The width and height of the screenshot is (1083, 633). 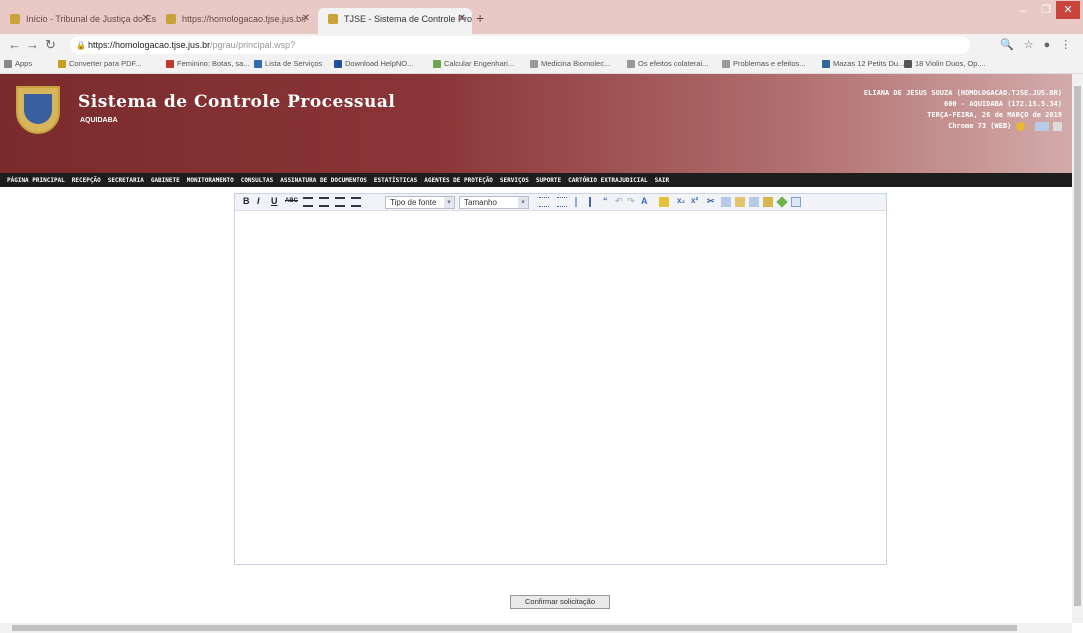 What do you see at coordinates (754, 202) in the screenshot?
I see `paste-text-icon` at bounding box center [754, 202].